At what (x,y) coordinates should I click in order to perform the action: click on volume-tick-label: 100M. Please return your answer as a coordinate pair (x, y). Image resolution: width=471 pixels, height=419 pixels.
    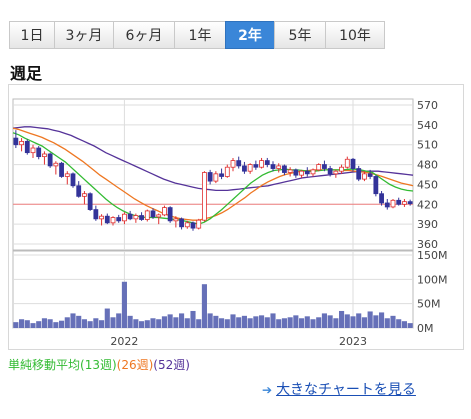
    Looking at the image, I should click on (432, 279).